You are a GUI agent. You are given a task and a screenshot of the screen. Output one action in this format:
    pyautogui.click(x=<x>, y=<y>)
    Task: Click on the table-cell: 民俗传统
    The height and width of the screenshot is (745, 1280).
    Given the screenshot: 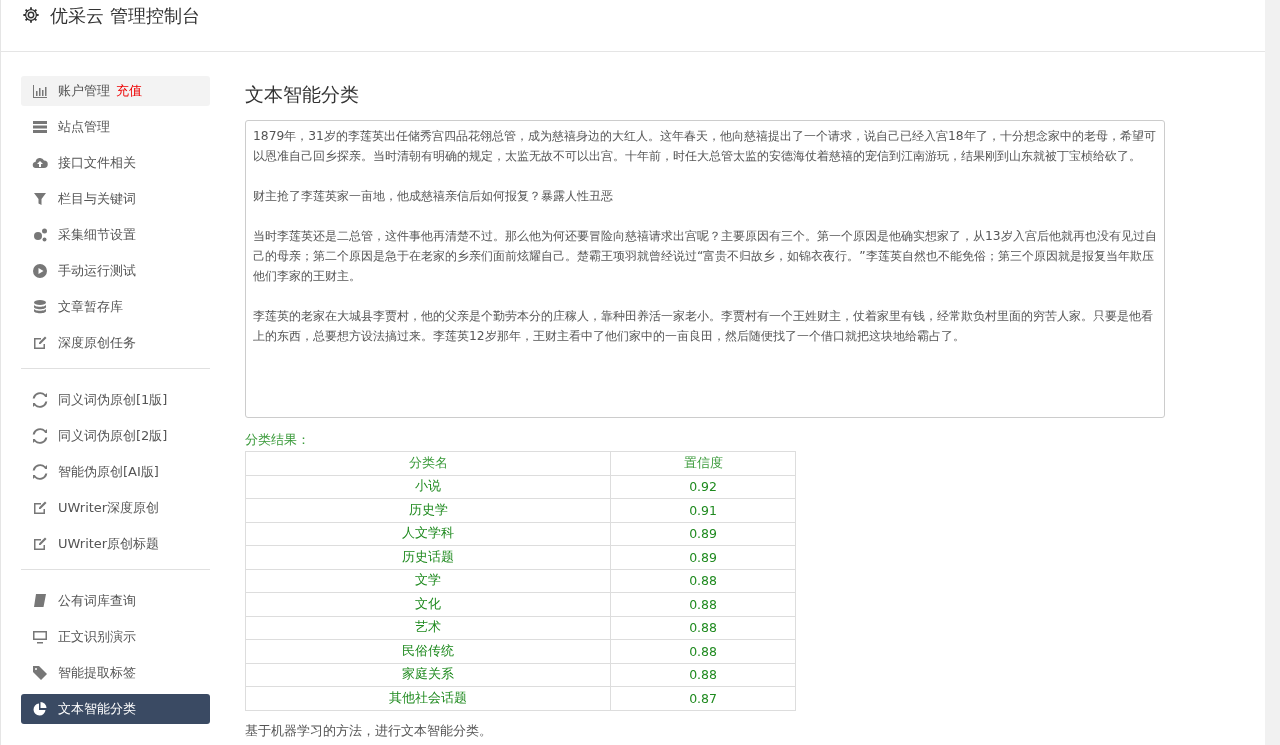 What is the action you would take?
    pyautogui.click(x=428, y=651)
    